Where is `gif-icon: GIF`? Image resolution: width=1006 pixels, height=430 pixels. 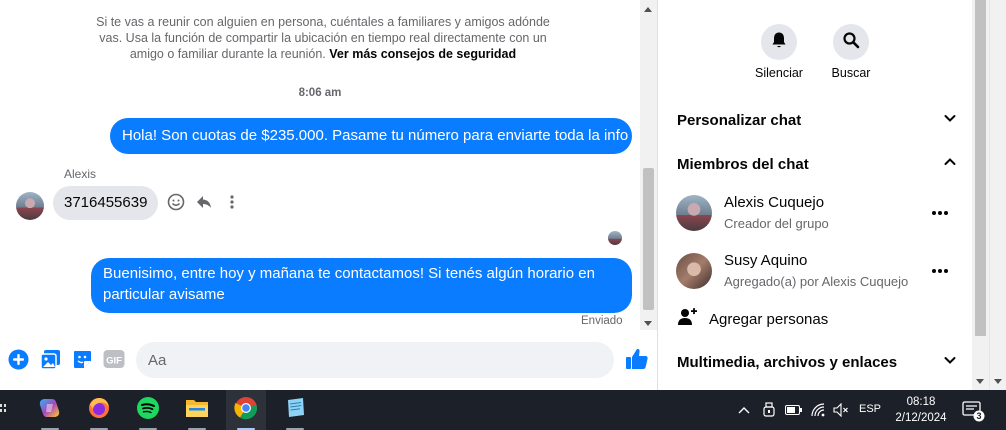
gif-icon: GIF is located at coordinates (114, 359).